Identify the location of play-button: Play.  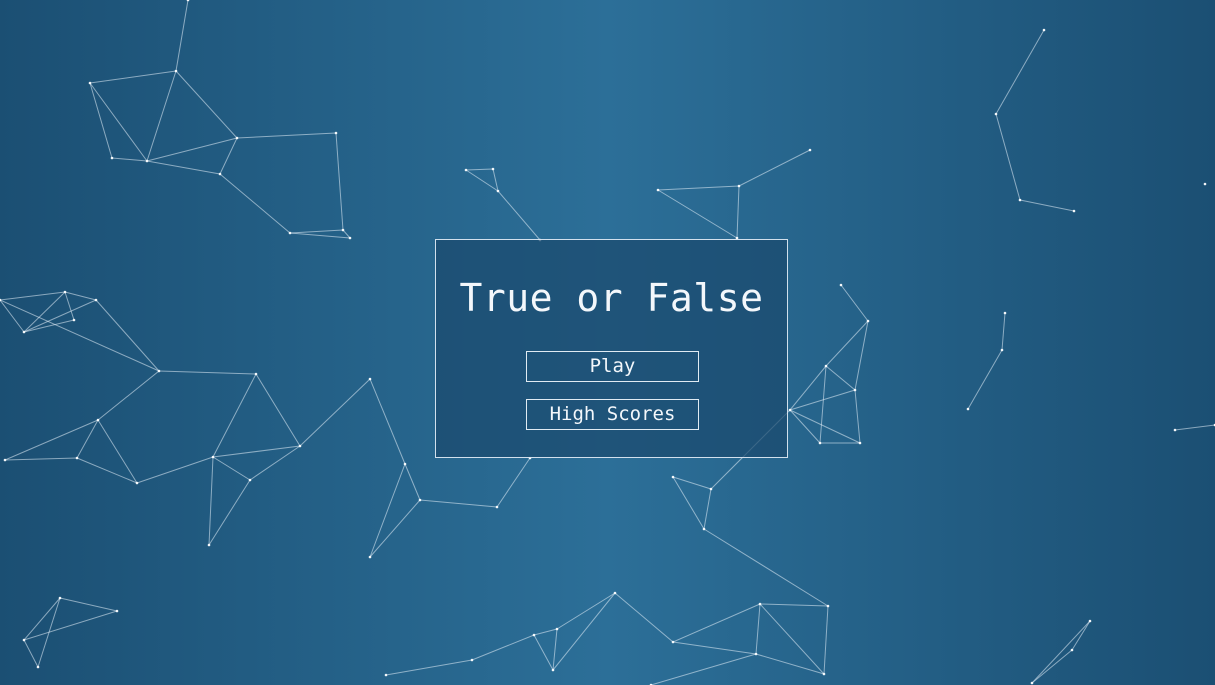
(612, 366).